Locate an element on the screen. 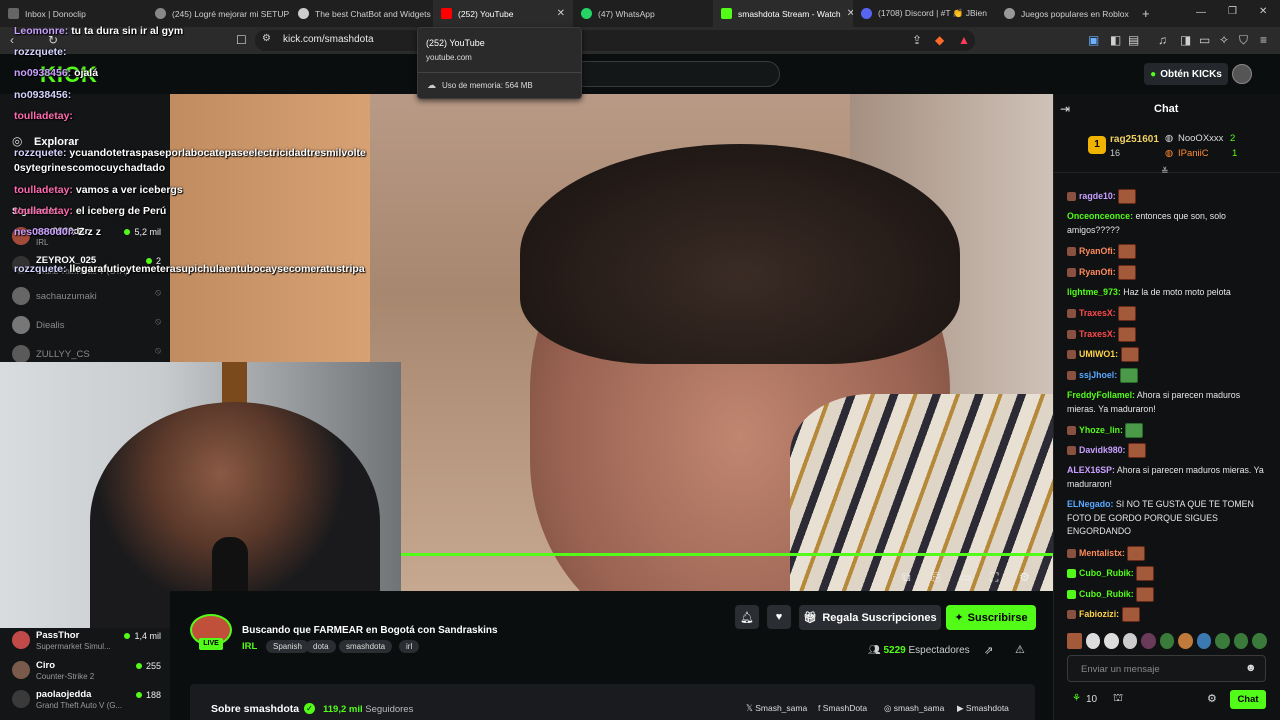 The image size is (1280, 720). share-icon: ⇪ is located at coordinates (917, 40).